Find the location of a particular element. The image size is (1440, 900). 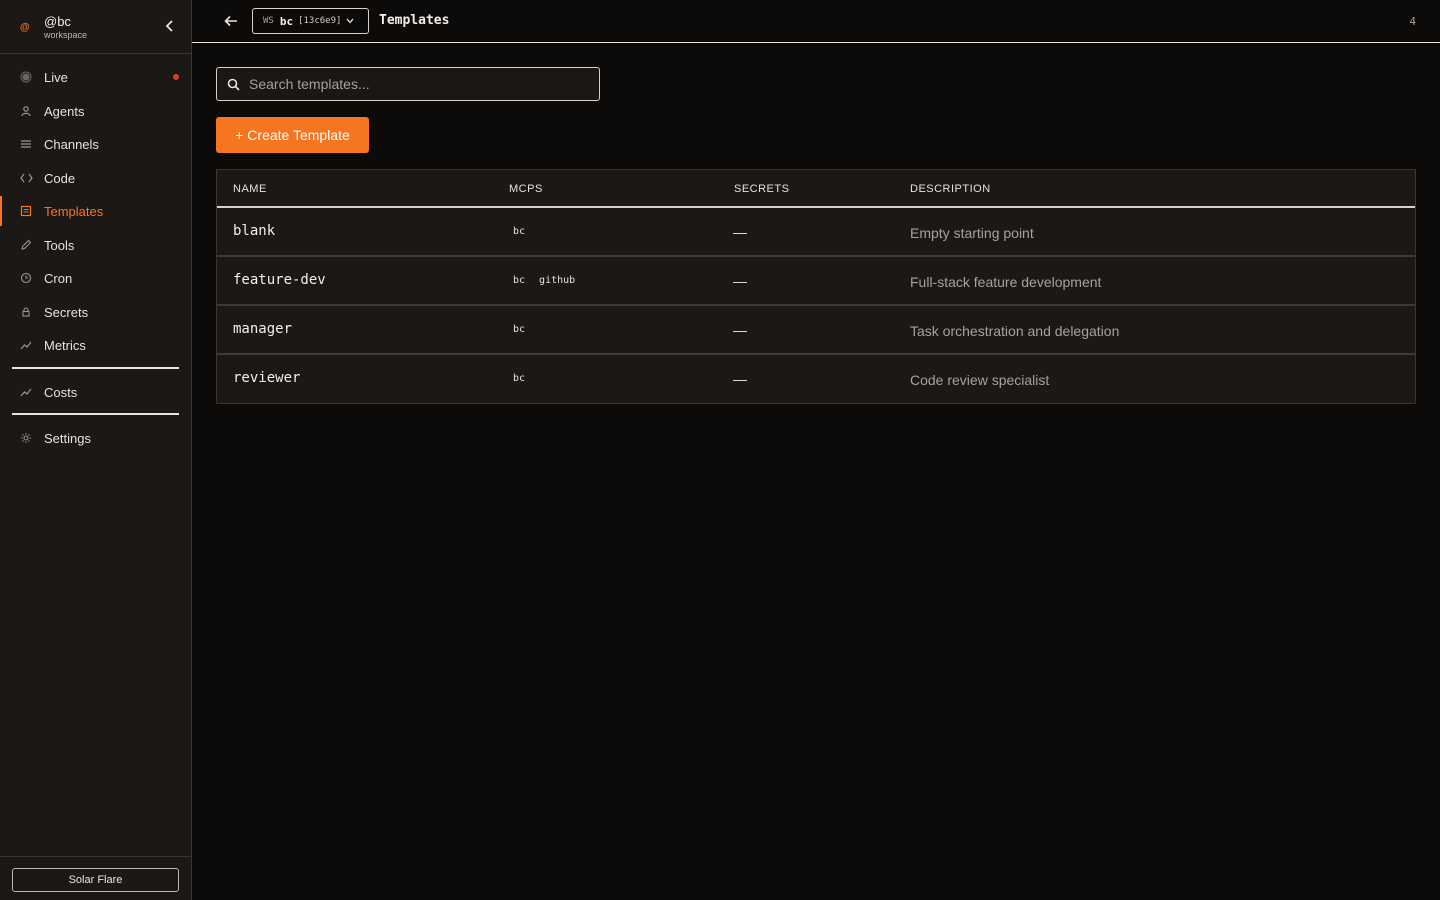

sidebar-item-agents: Agents is located at coordinates (95, 111).